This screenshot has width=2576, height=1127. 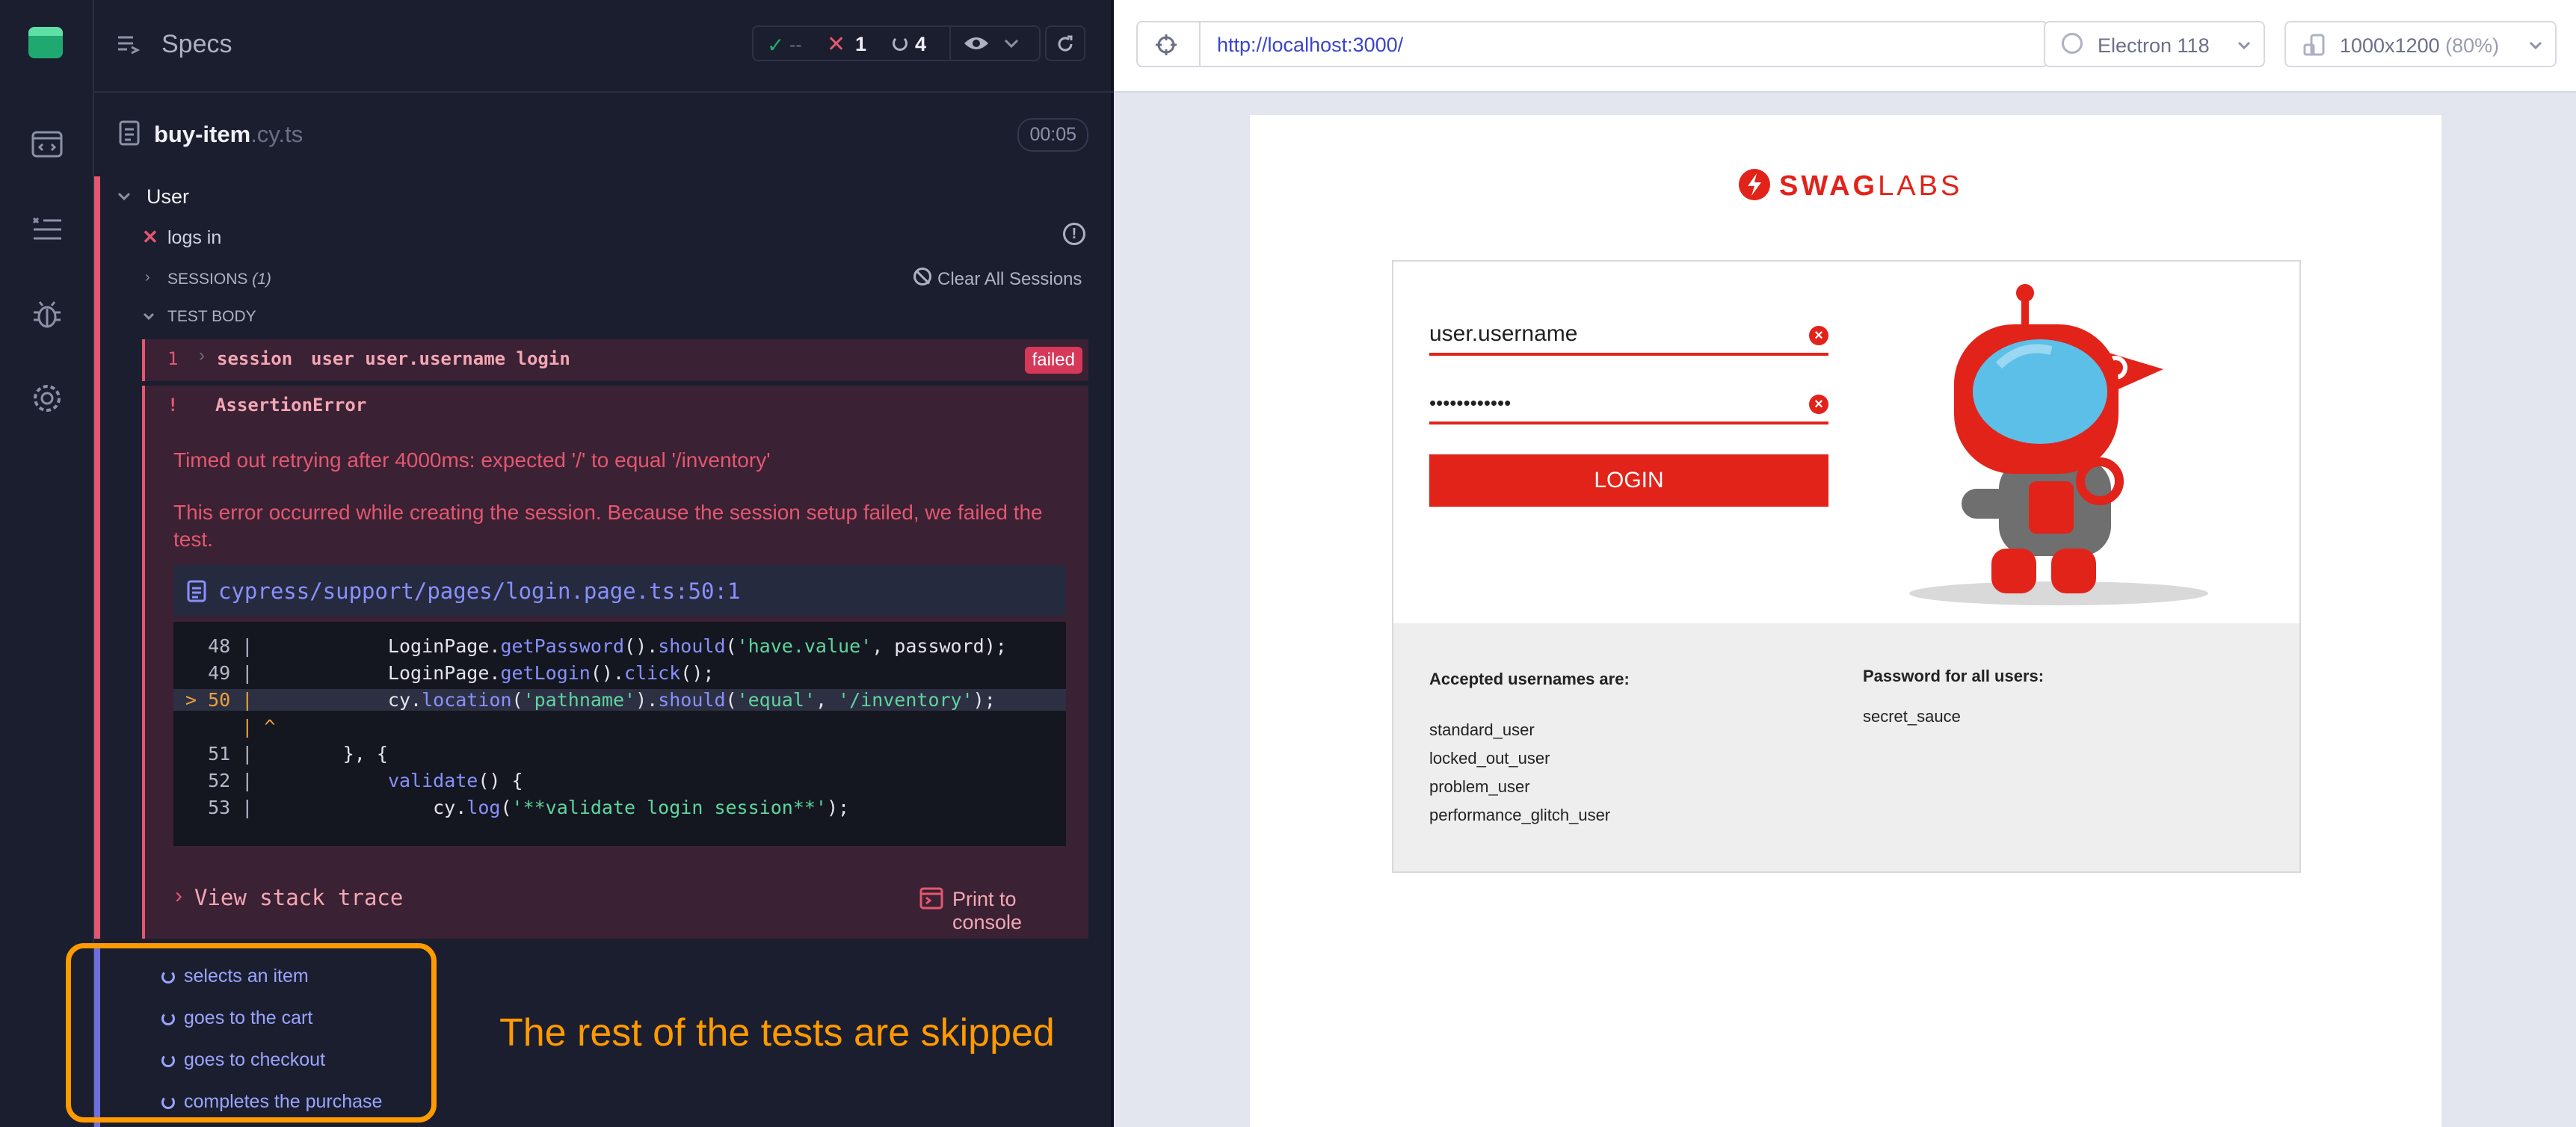 I want to click on failed-badge: failed, so click(x=1053, y=360).